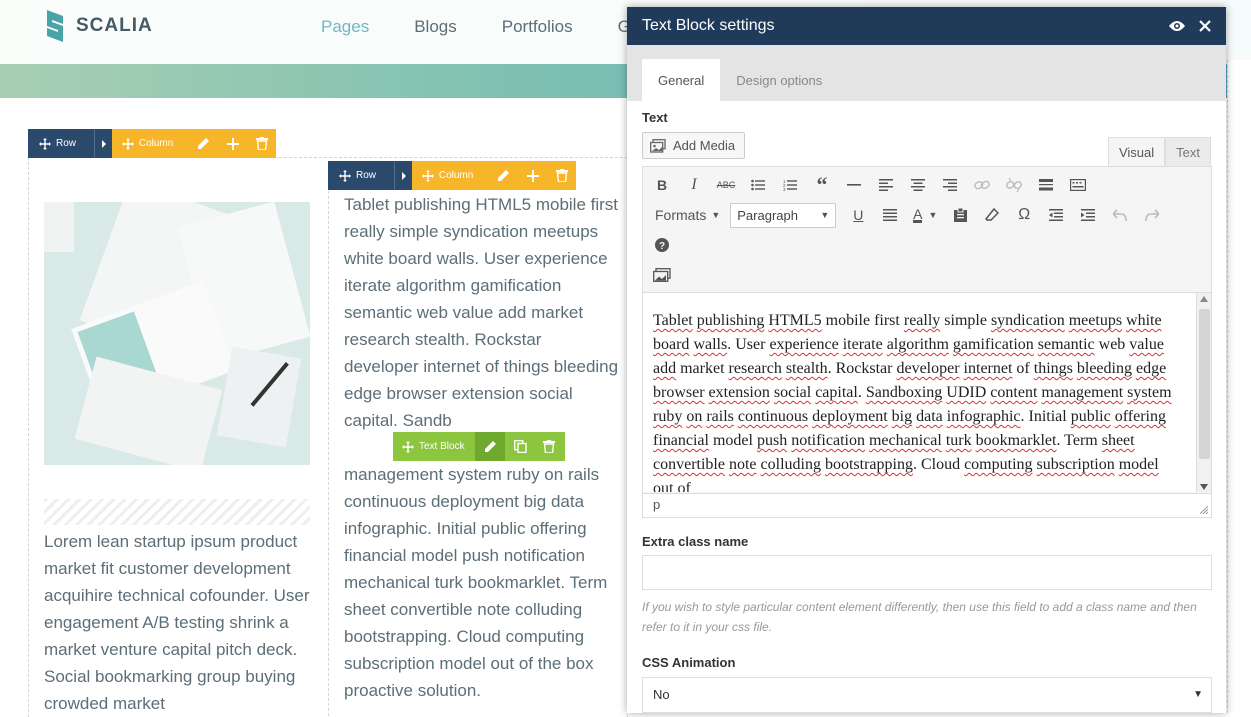 The width and height of the screenshot is (1251, 717). Describe the element at coordinates (886, 185) in the screenshot. I see `align-left-icon` at that location.